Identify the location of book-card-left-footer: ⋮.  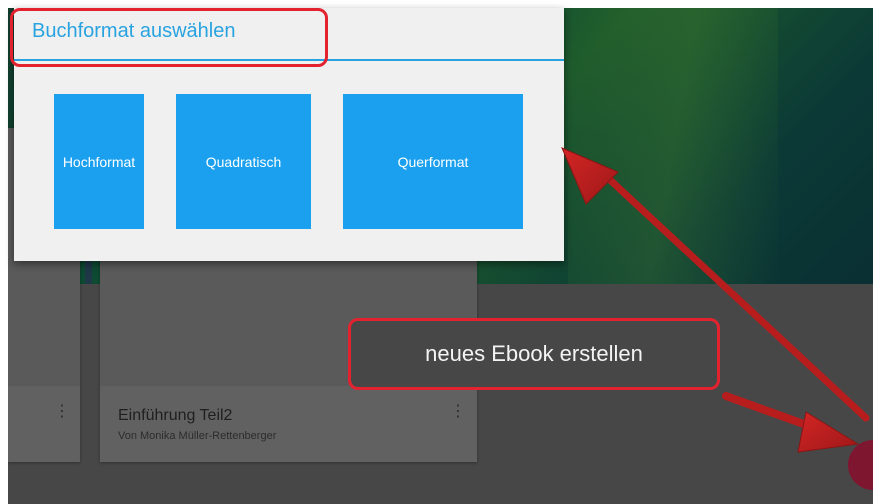
(44, 424).